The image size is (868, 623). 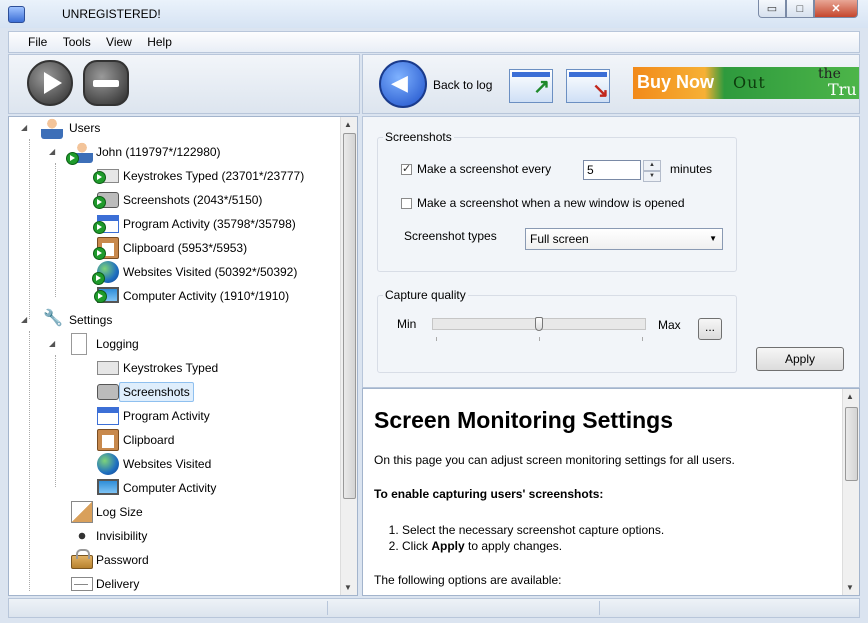 What do you see at coordinates (184, 84) in the screenshot?
I see `monitor-toolbar` at bounding box center [184, 84].